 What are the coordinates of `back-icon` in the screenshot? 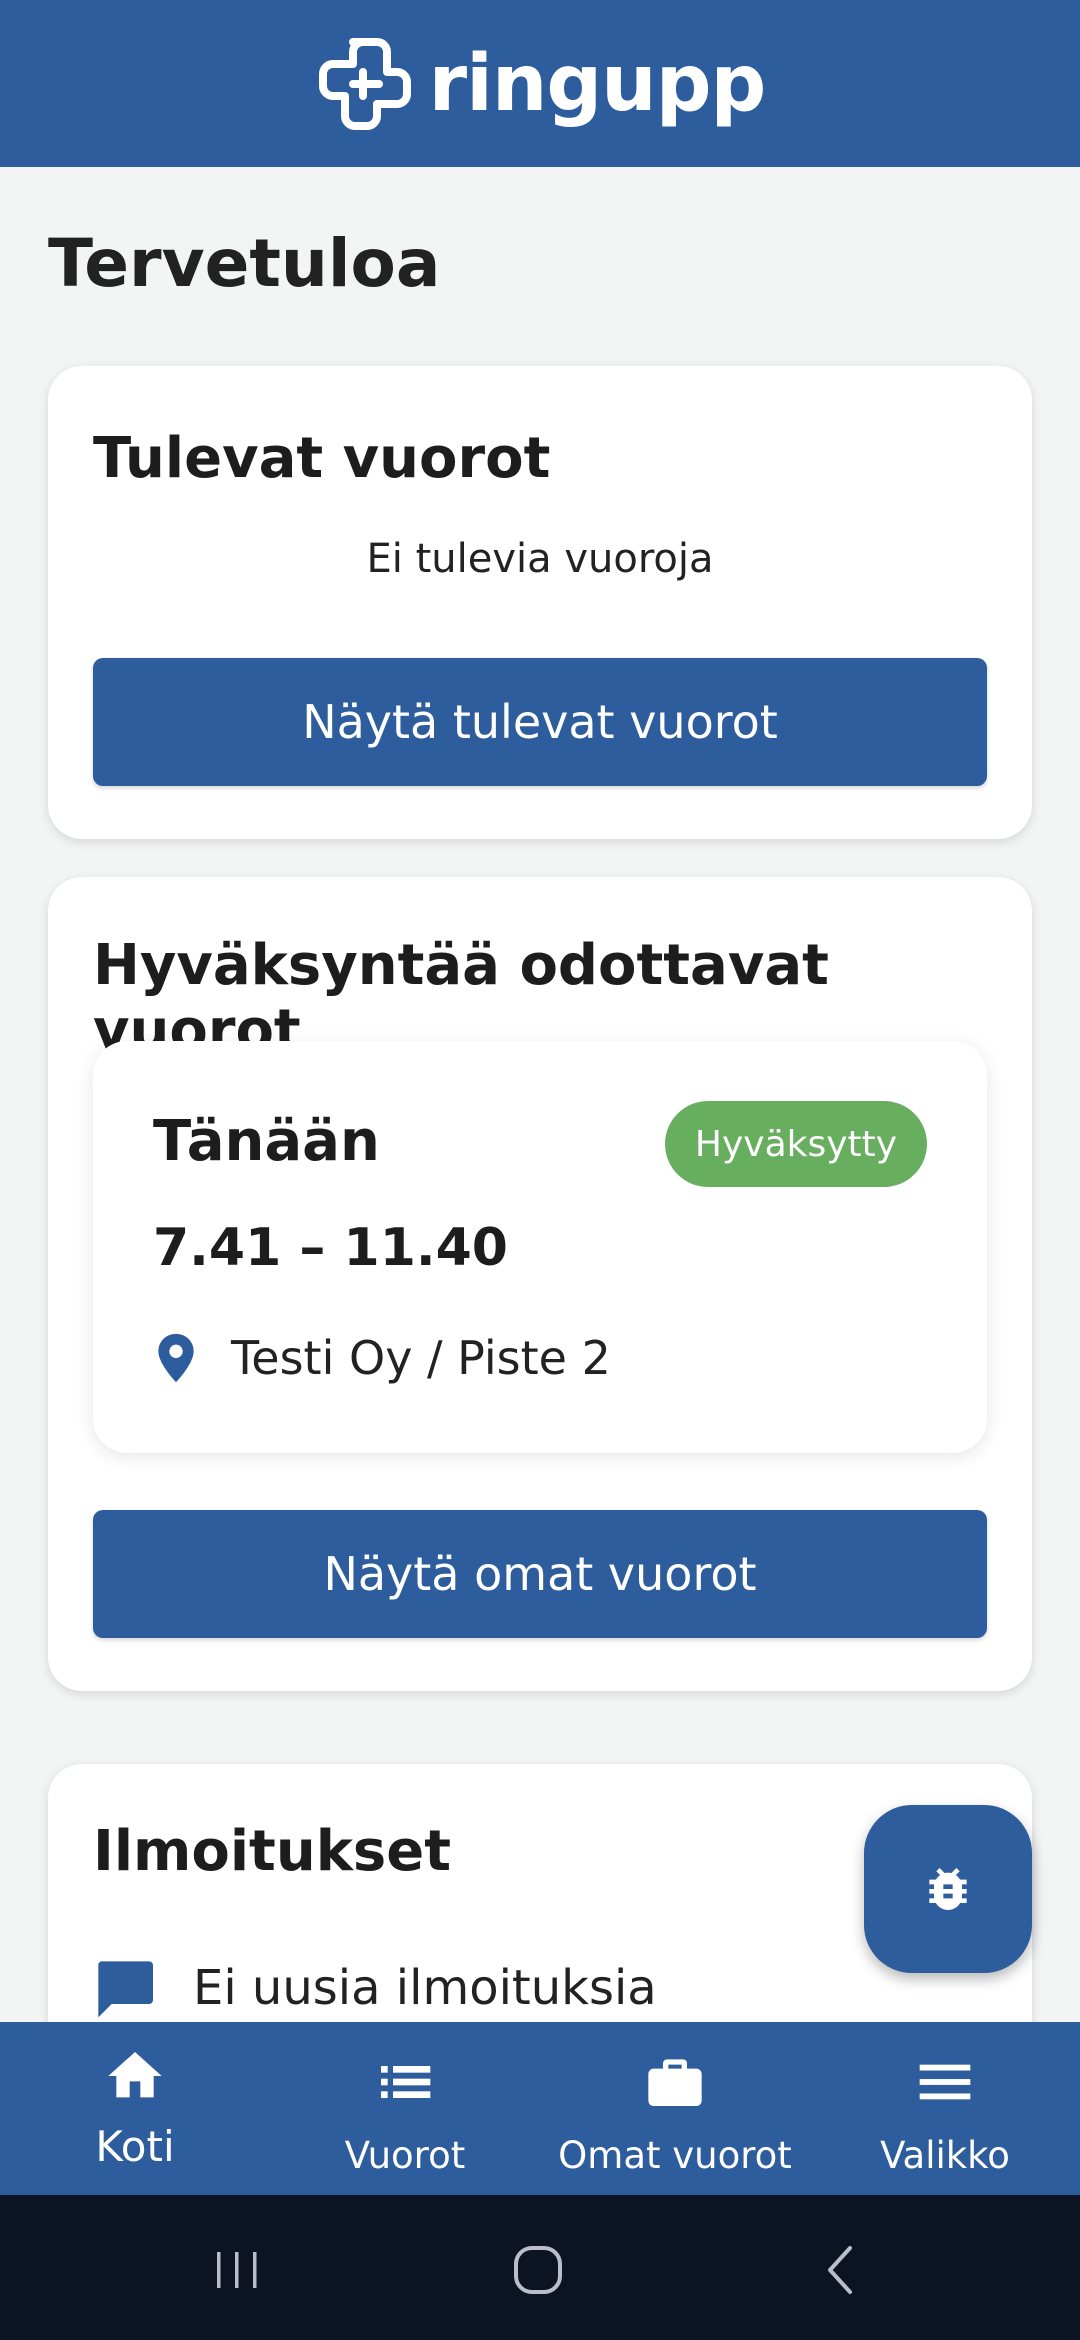 It's located at (842, 2270).